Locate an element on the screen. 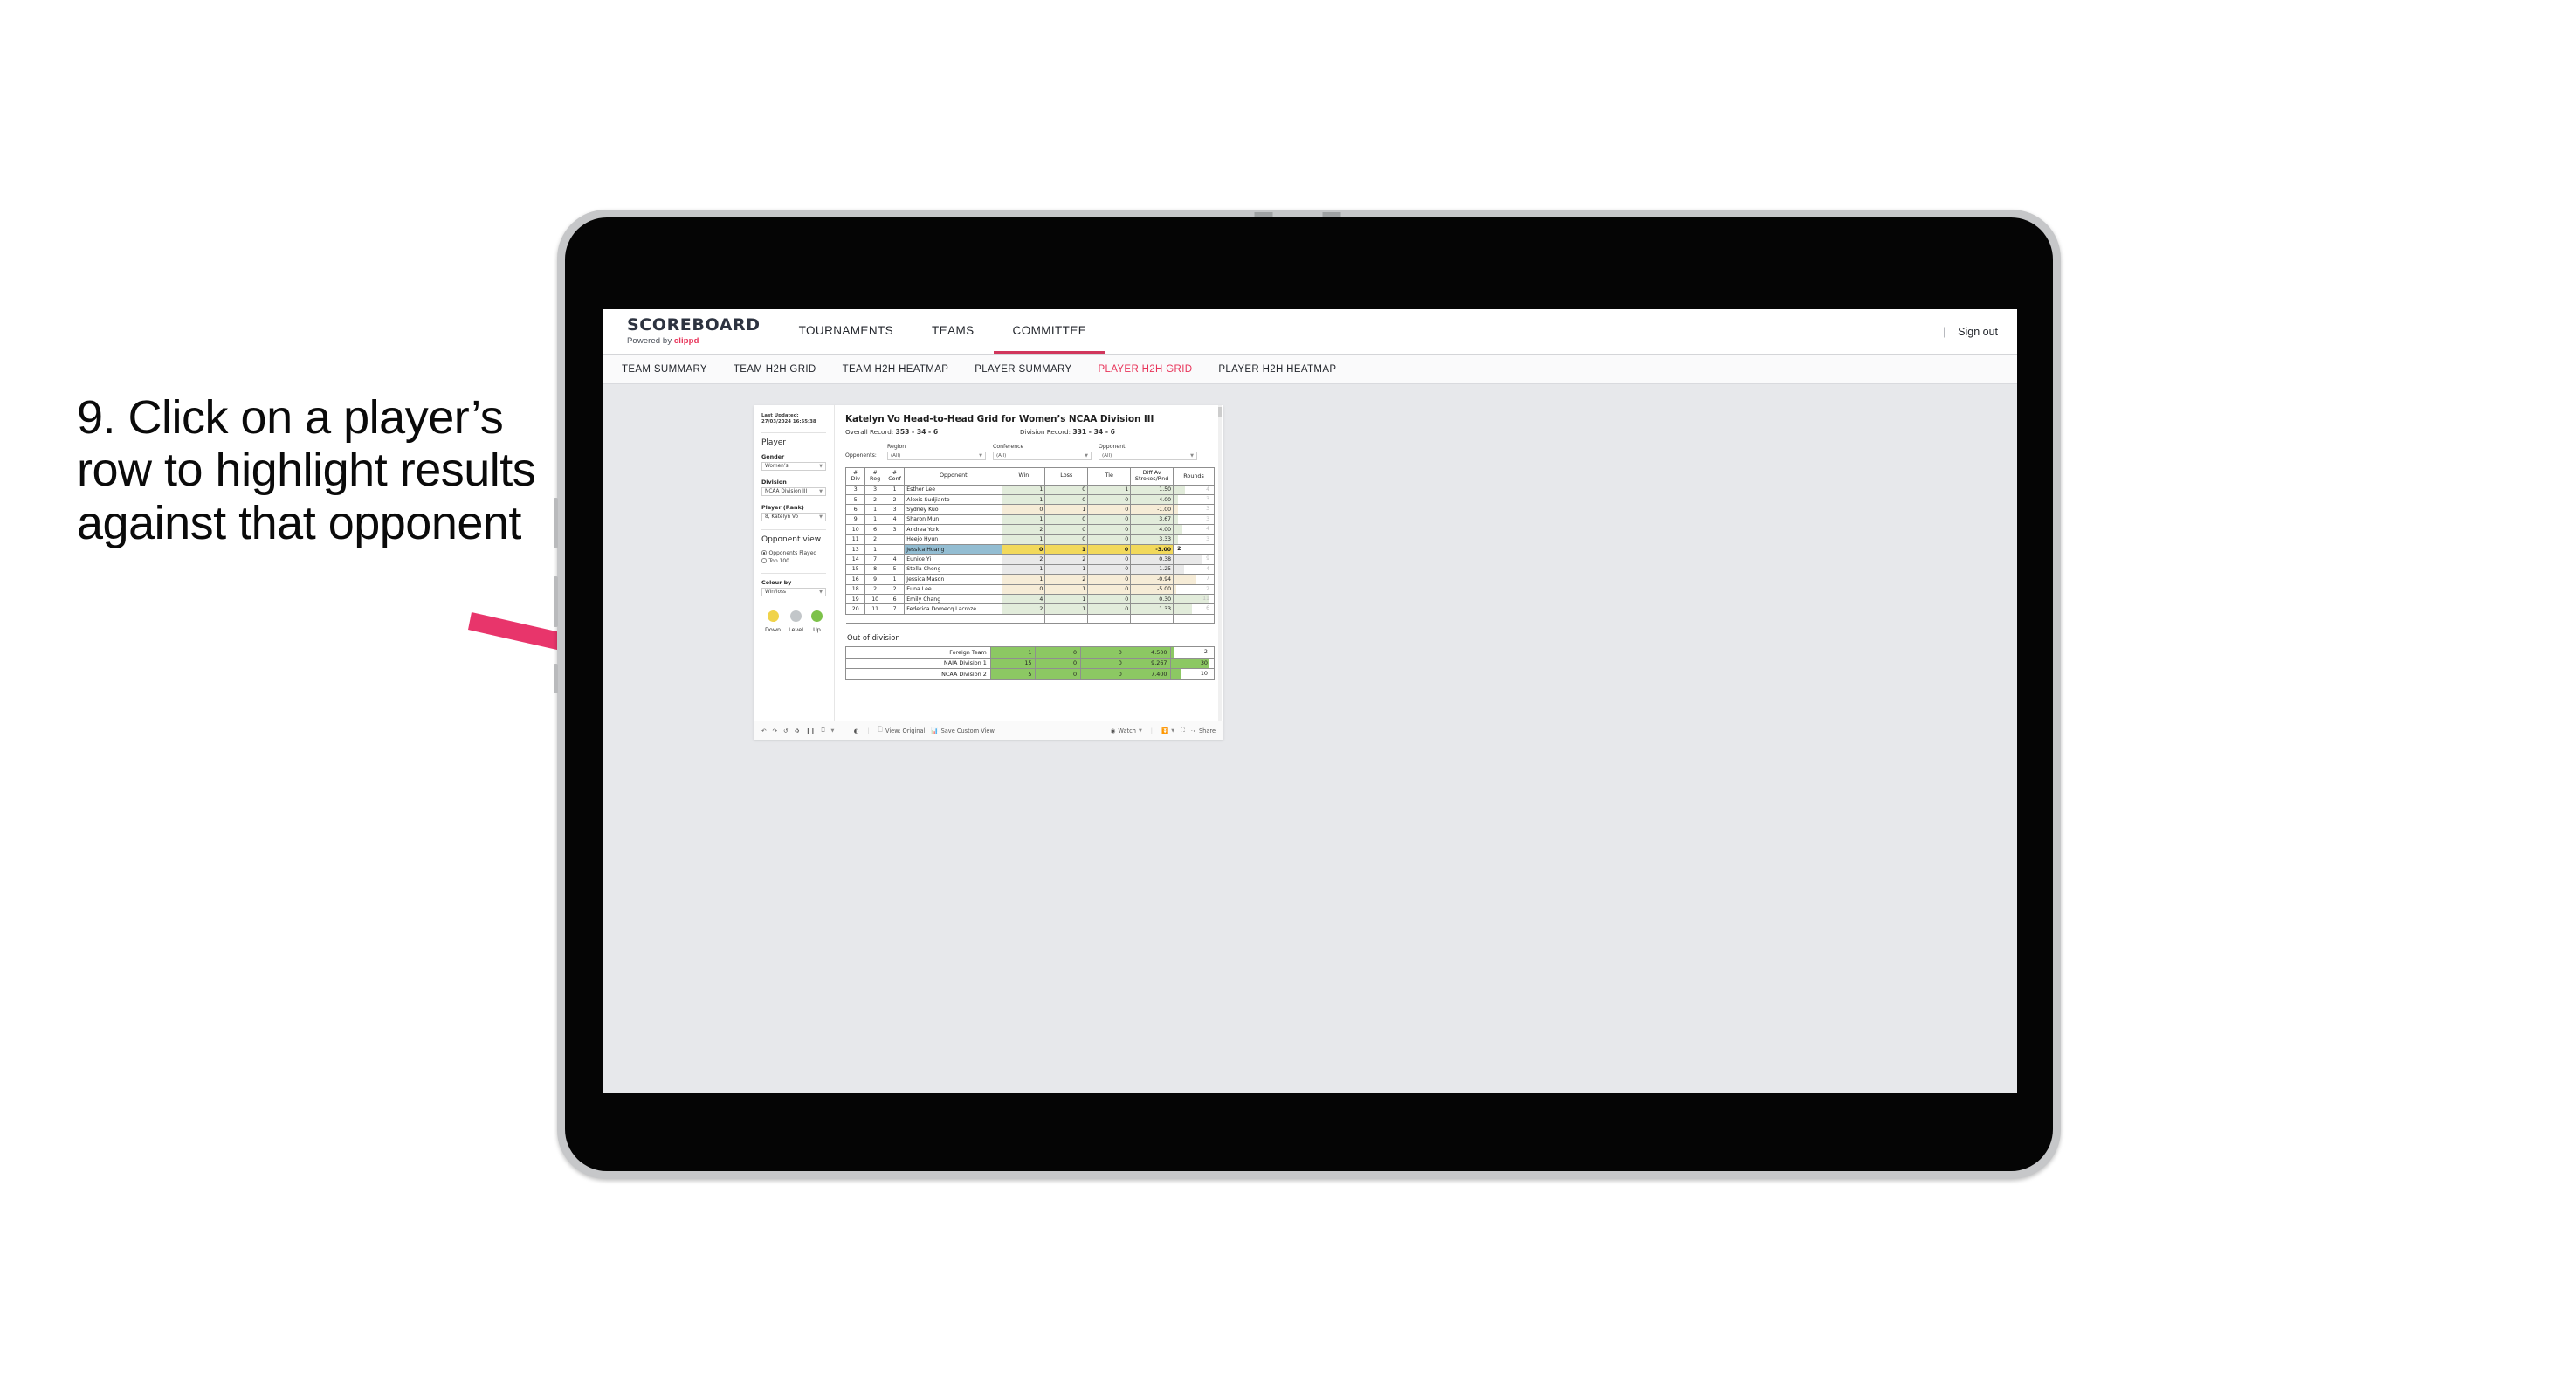 This screenshot has width=2576, height=1386. tab-player-summary: PLAYER SUMMARY is located at coordinates (1023, 369).